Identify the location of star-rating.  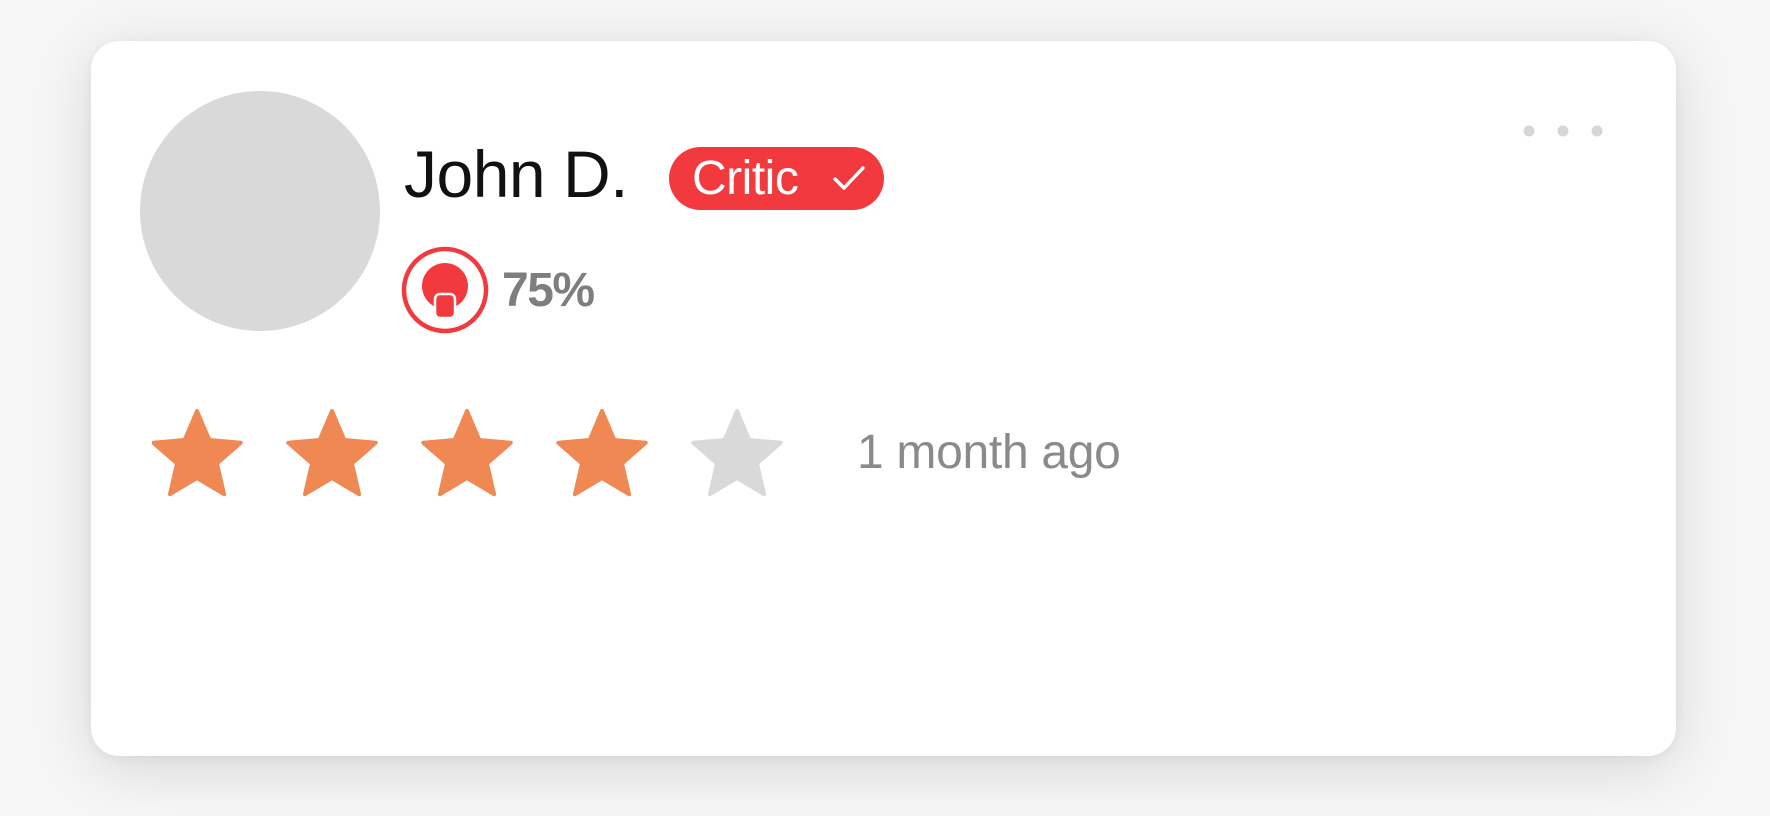
(467, 453).